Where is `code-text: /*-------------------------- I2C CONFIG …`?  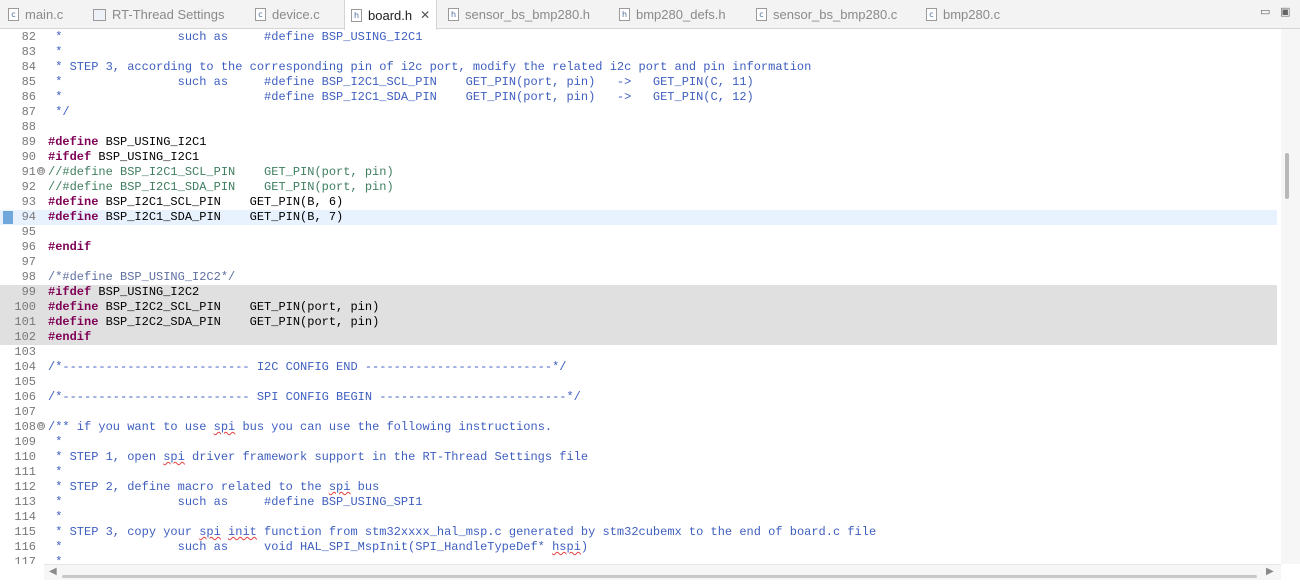 code-text: /*-------------------------- I2C CONFIG … is located at coordinates (307, 367).